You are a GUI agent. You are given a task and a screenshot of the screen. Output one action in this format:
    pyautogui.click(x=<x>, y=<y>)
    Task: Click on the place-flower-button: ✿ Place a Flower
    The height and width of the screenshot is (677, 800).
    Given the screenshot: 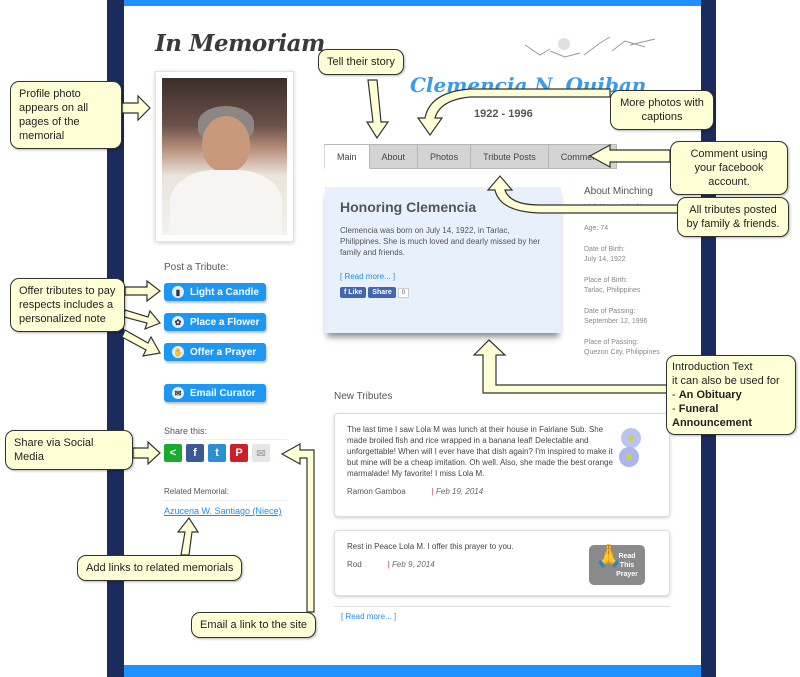 What is the action you would take?
    pyautogui.click(x=215, y=322)
    